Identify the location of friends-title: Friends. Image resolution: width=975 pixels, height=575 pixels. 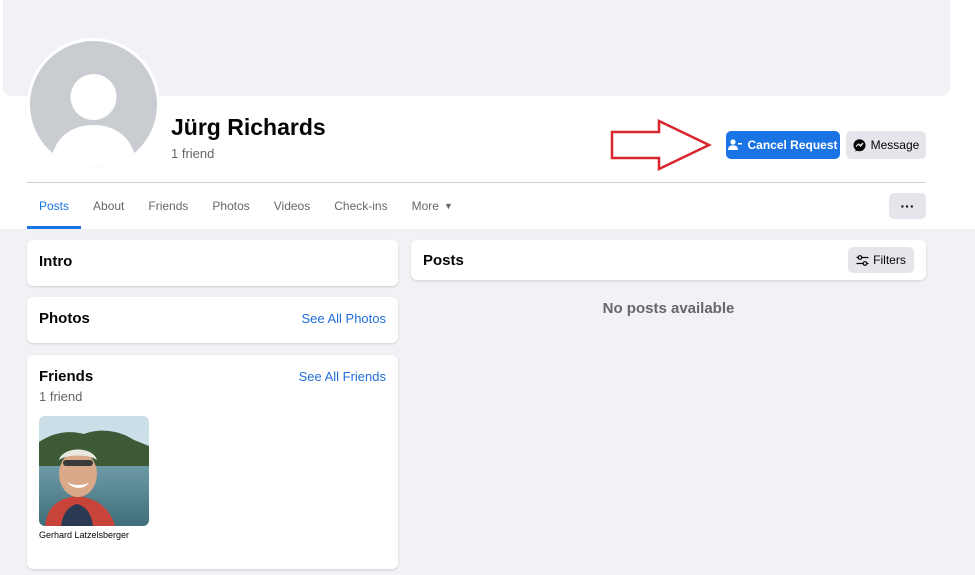
(66, 376).